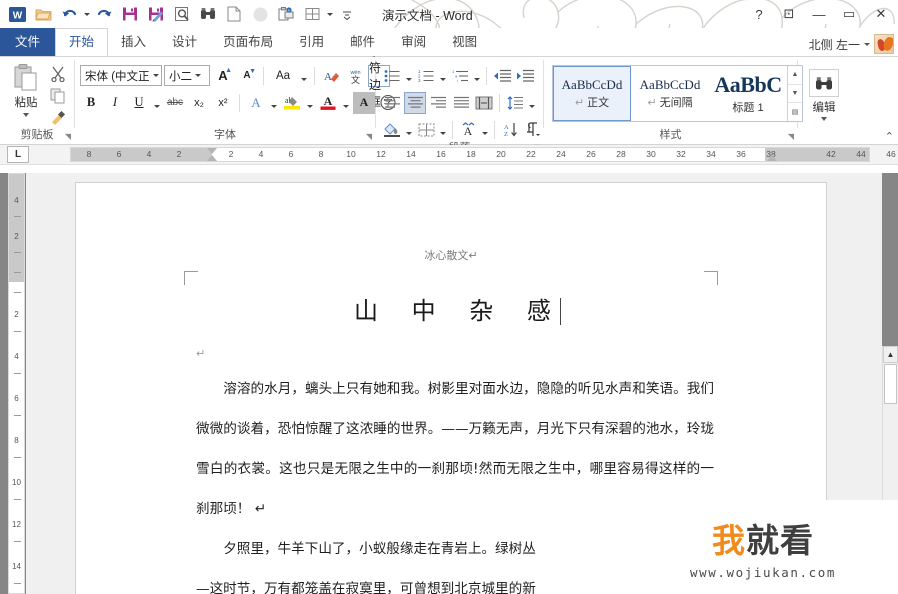 The height and width of the screenshot is (594, 898). What do you see at coordinates (256, 103) in the screenshot?
I see `text-effects-button: A` at bounding box center [256, 103].